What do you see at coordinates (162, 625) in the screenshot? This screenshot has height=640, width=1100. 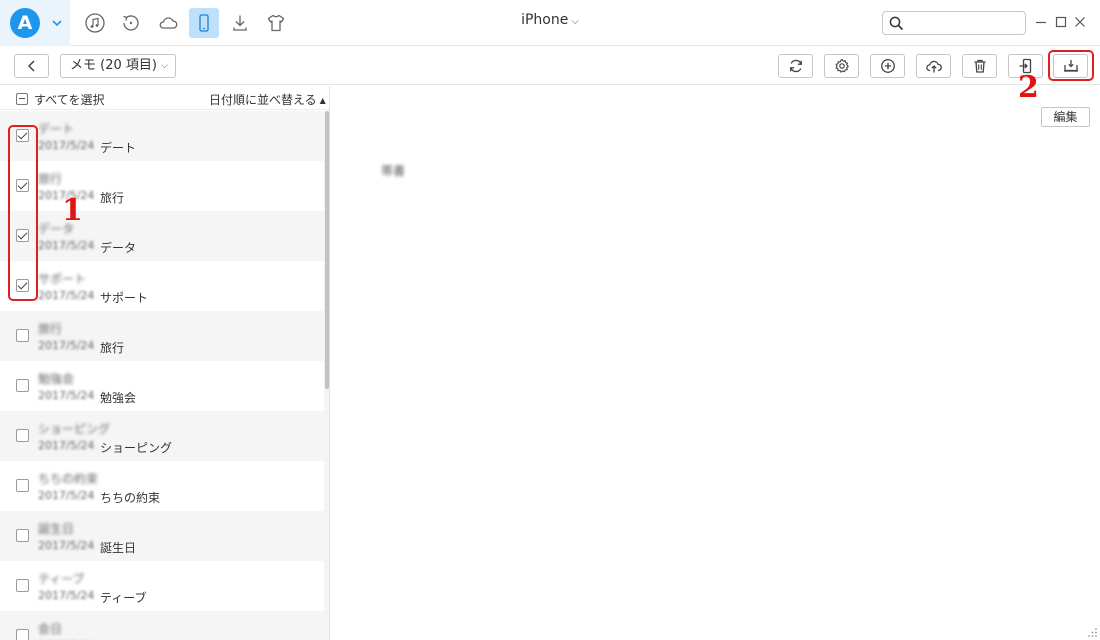 I see `list-item: 会日2017/5/24会日` at bounding box center [162, 625].